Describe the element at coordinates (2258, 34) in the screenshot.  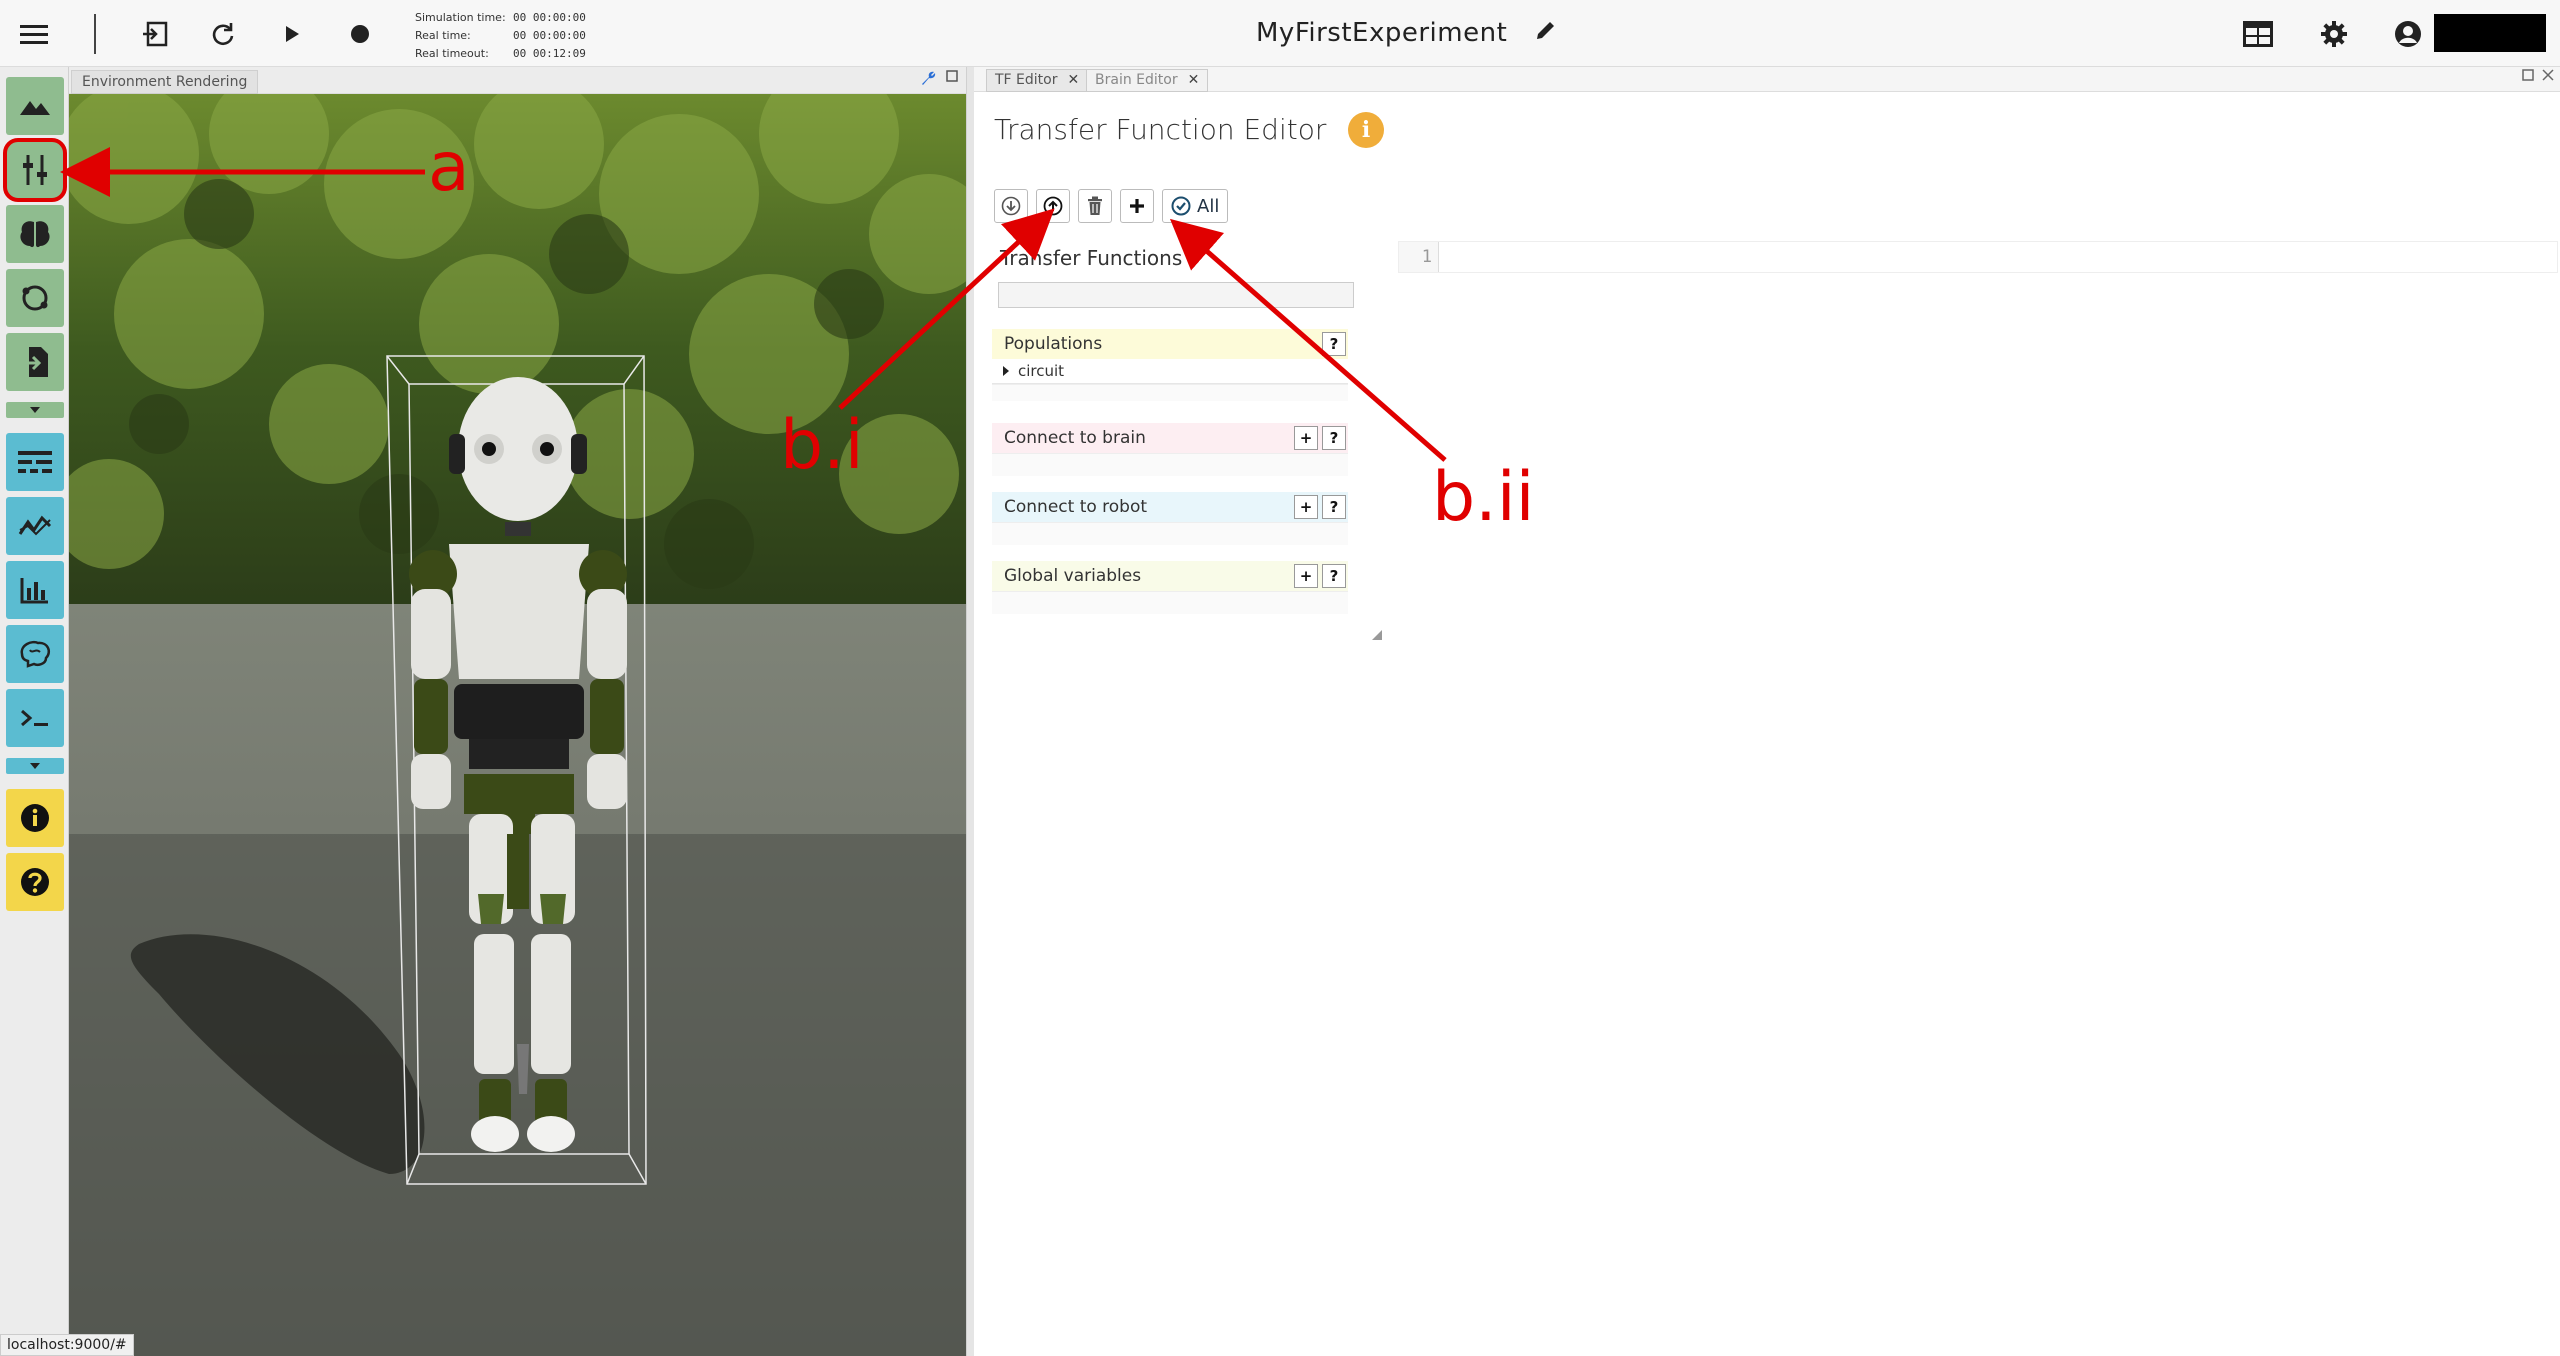
I see `layout-grid-icon` at that location.